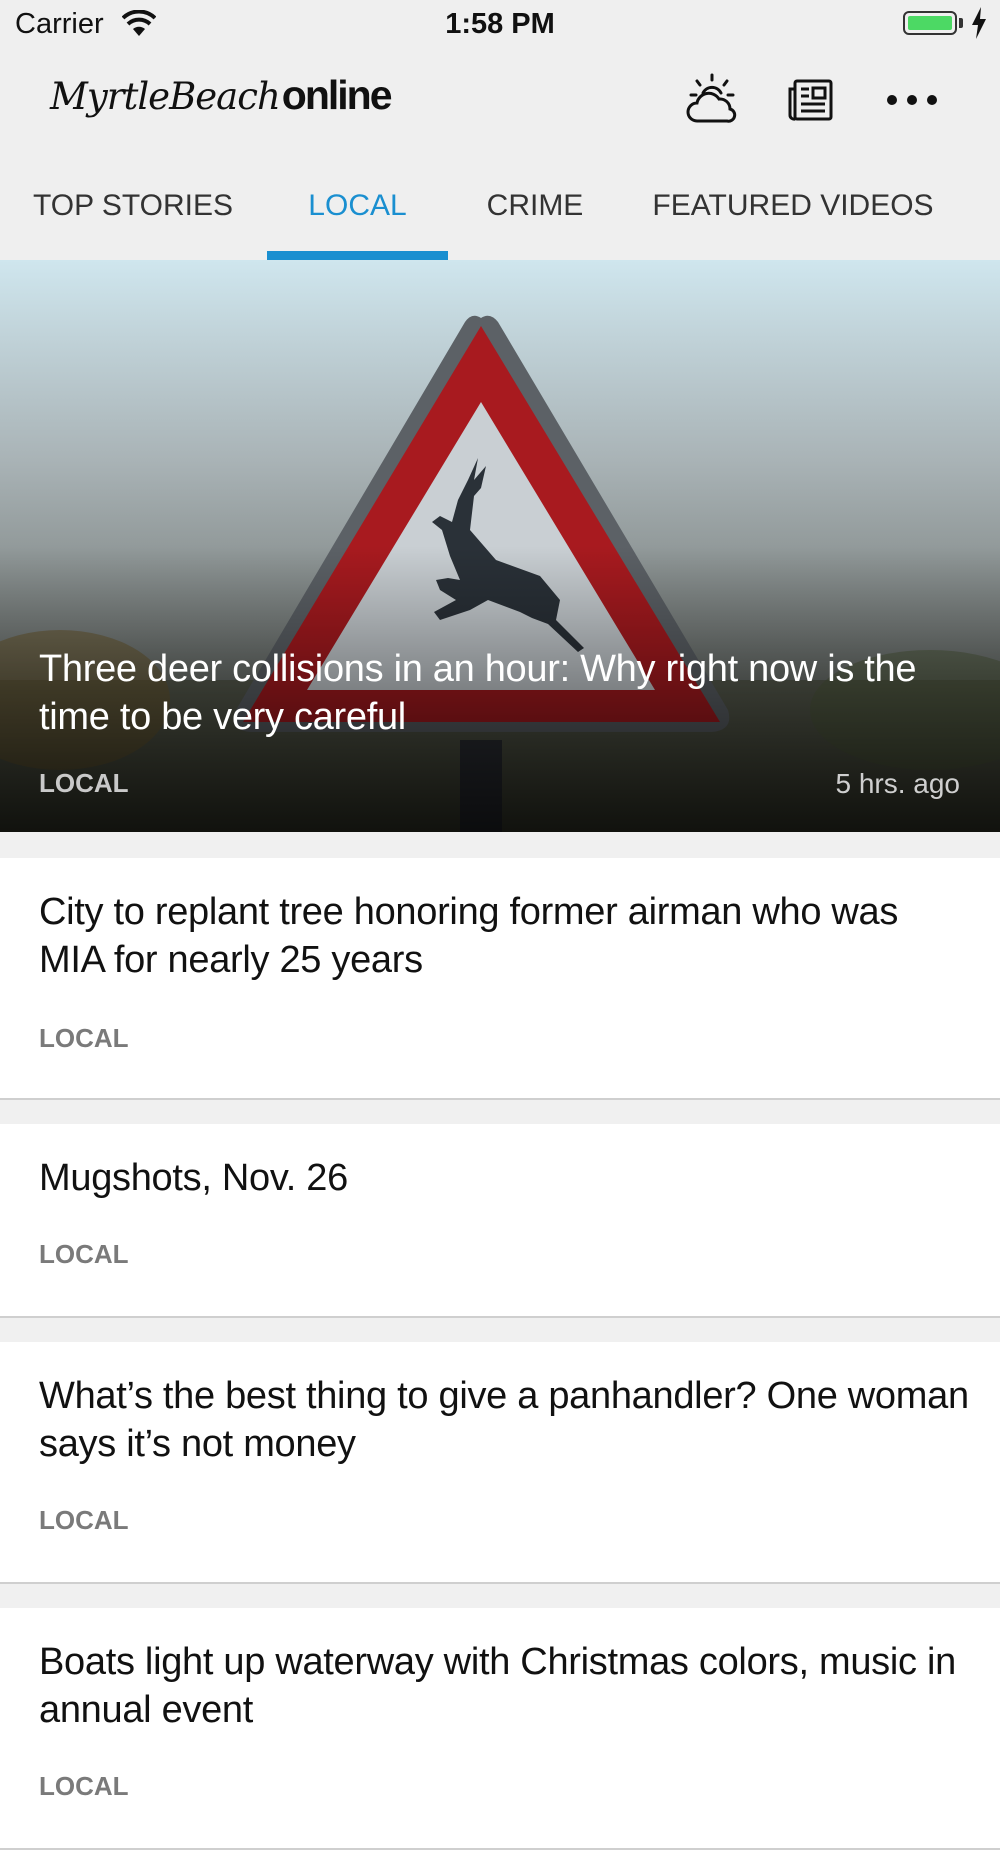 The width and height of the screenshot is (1000, 1850). Describe the element at coordinates (165, 96) in the screenshot. I see `logo-script-text: MyrtleBeach` at that location.